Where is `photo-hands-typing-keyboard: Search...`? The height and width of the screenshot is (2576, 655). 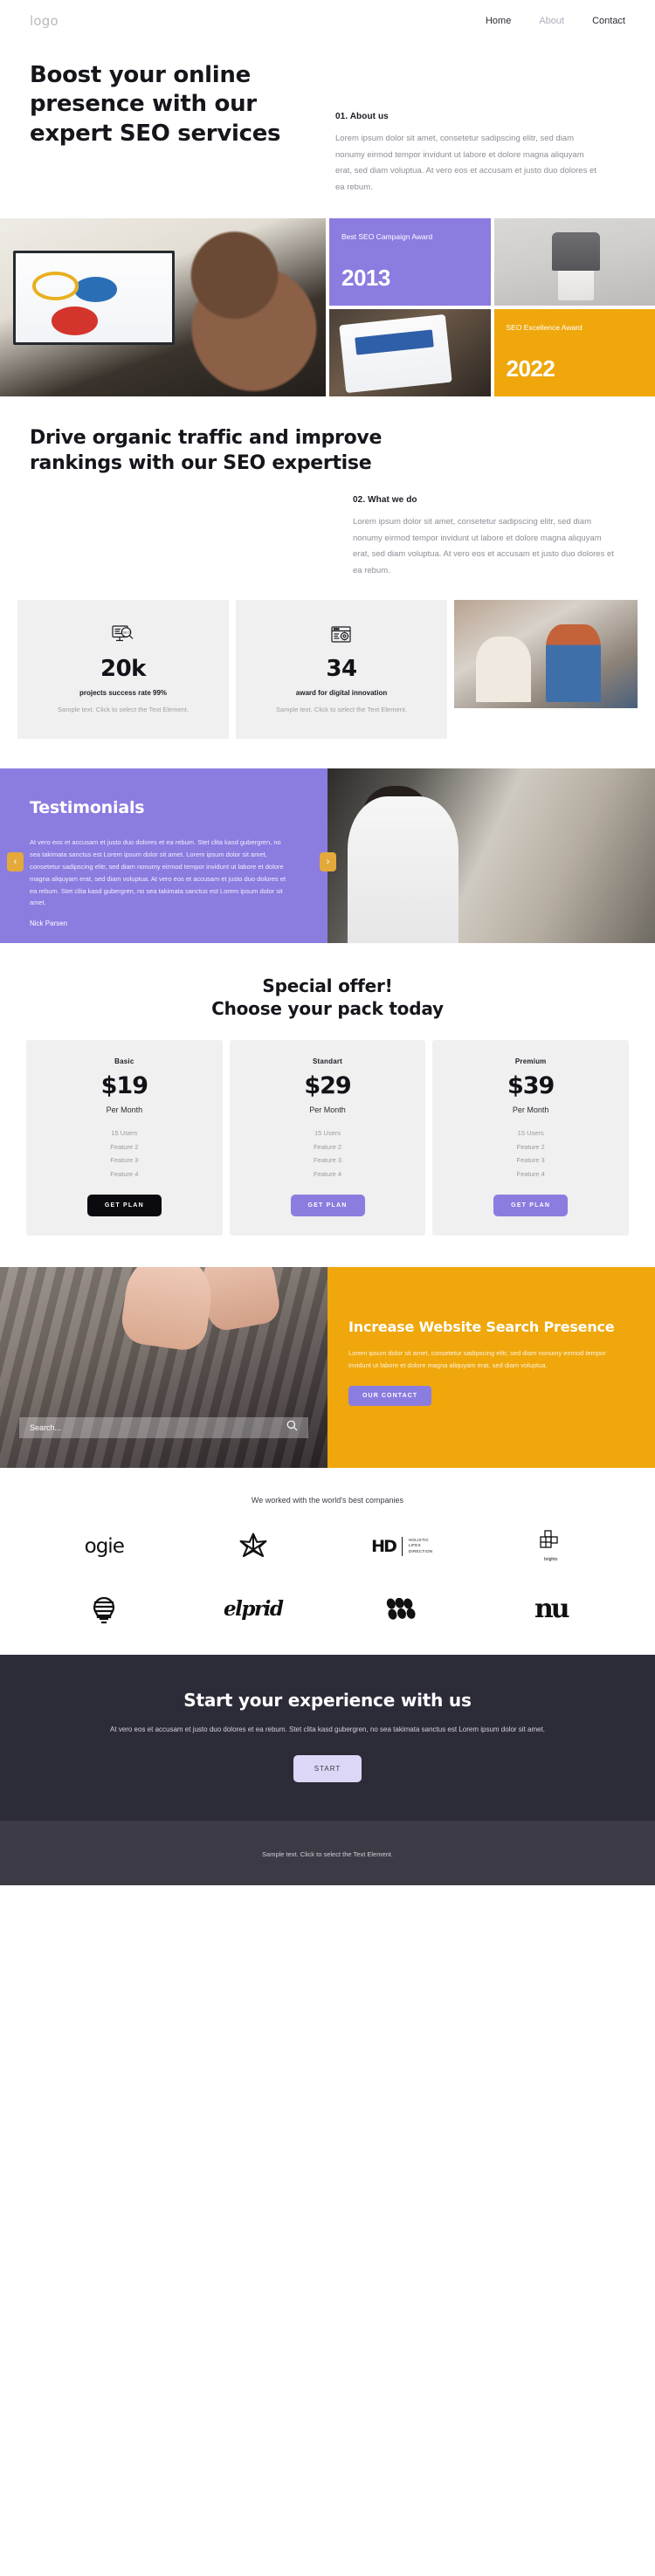 photo-hands-typing-keyboard: Search... is located at coordinates (164, 1367).